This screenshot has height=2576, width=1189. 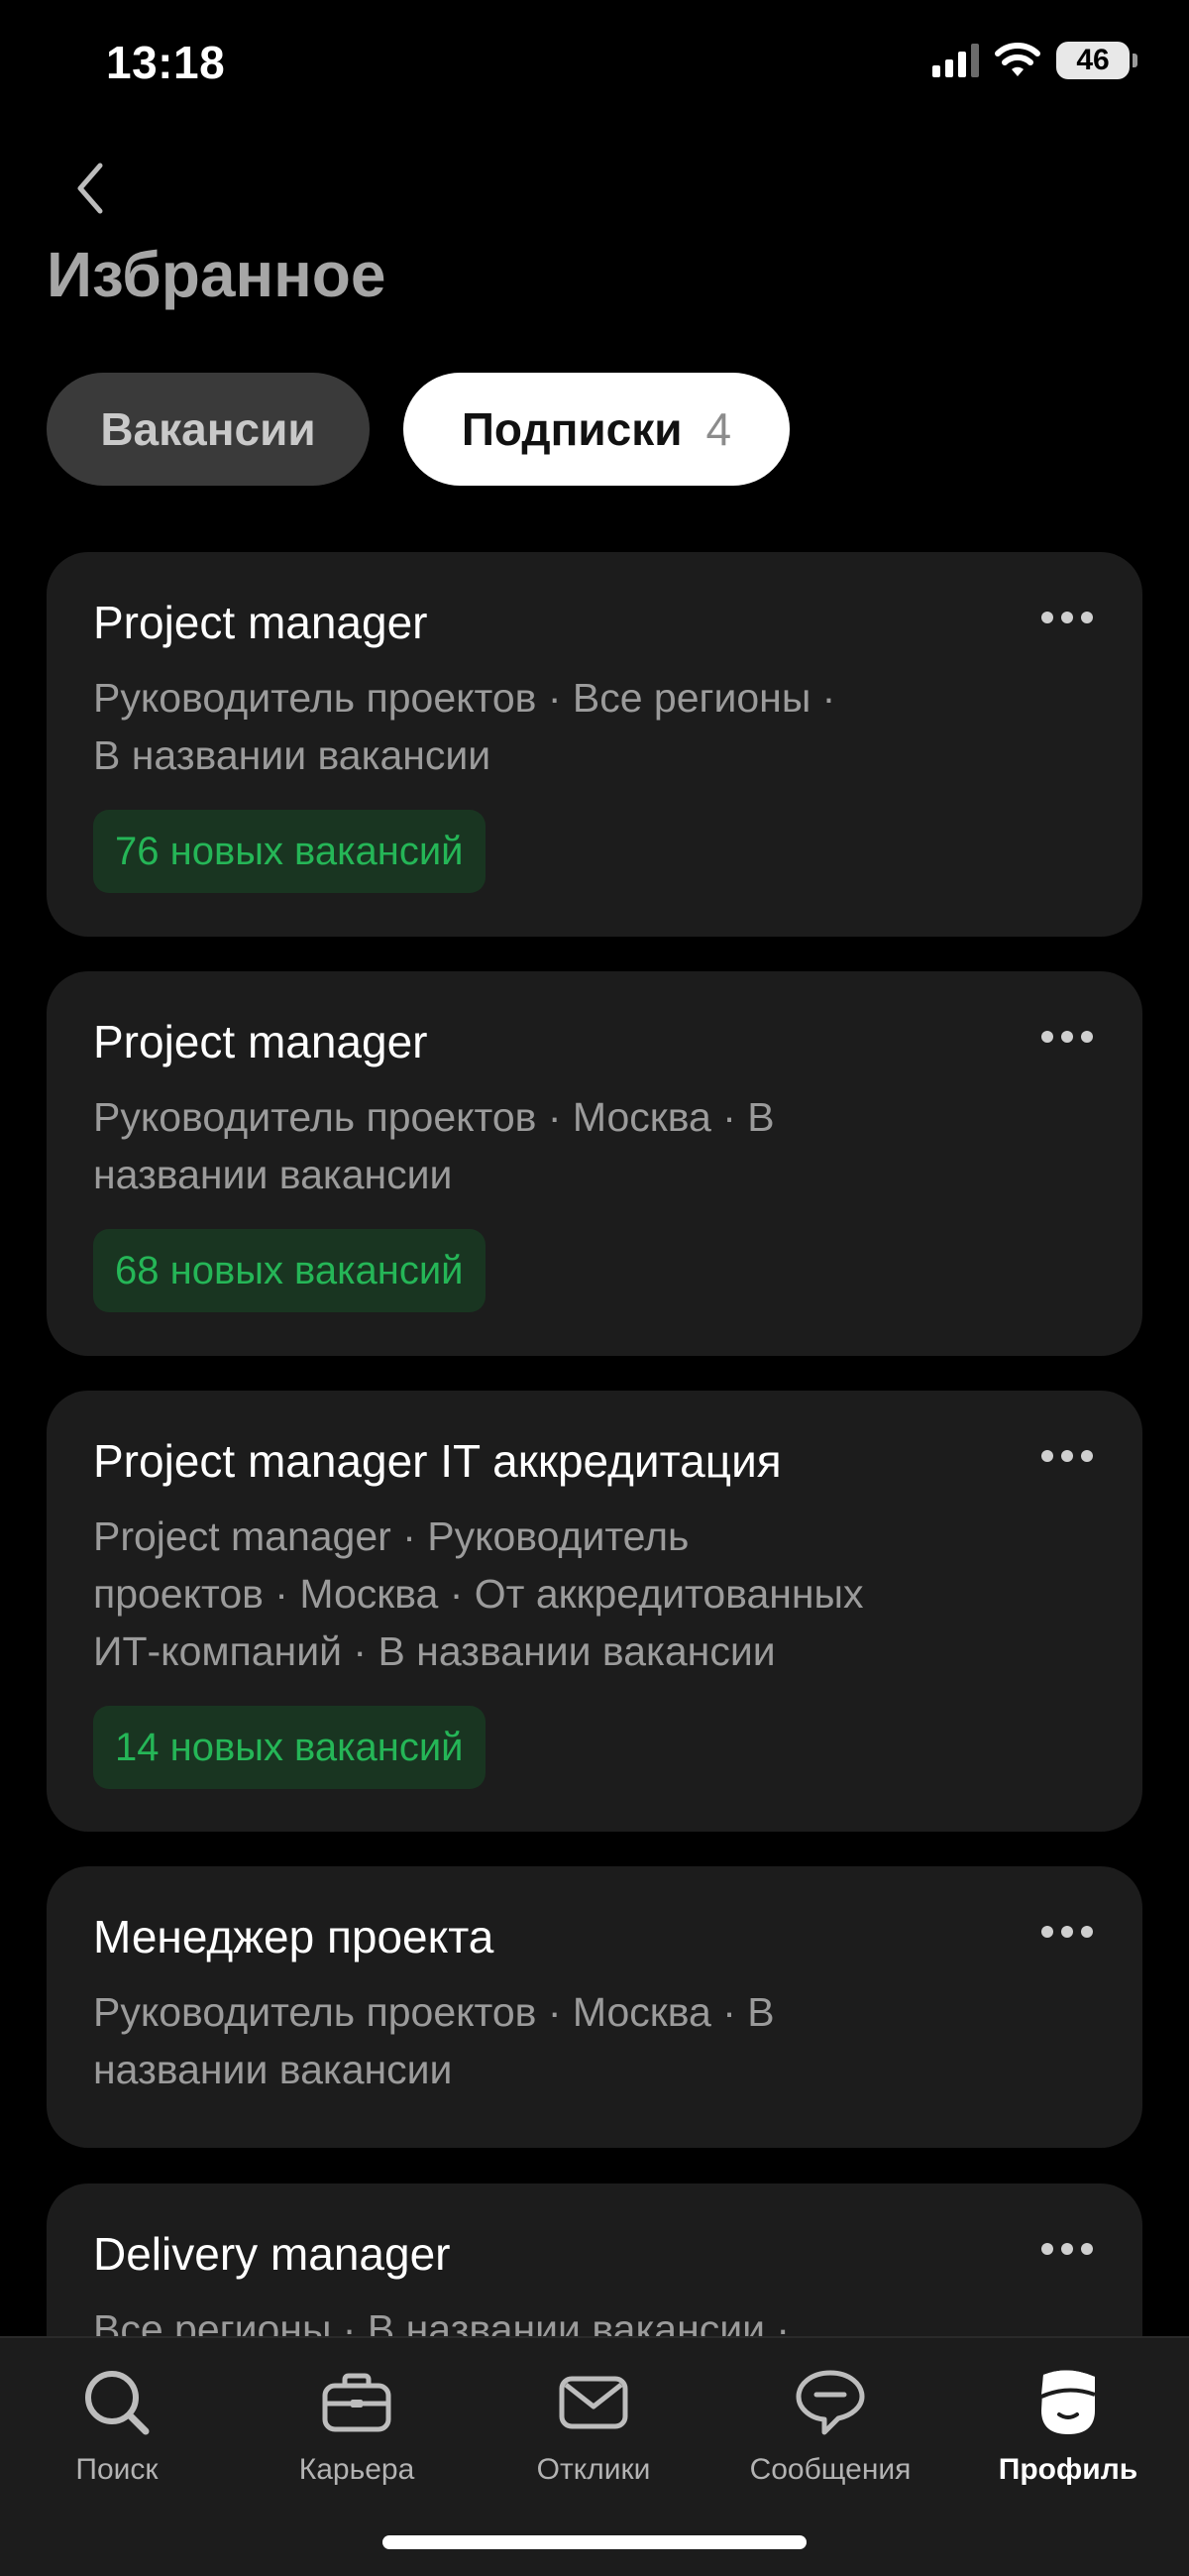 What do you see at coordinates (356, 2402) in the screenshot?
I see `briefcase-icon` at bounding box center [356, 2402].